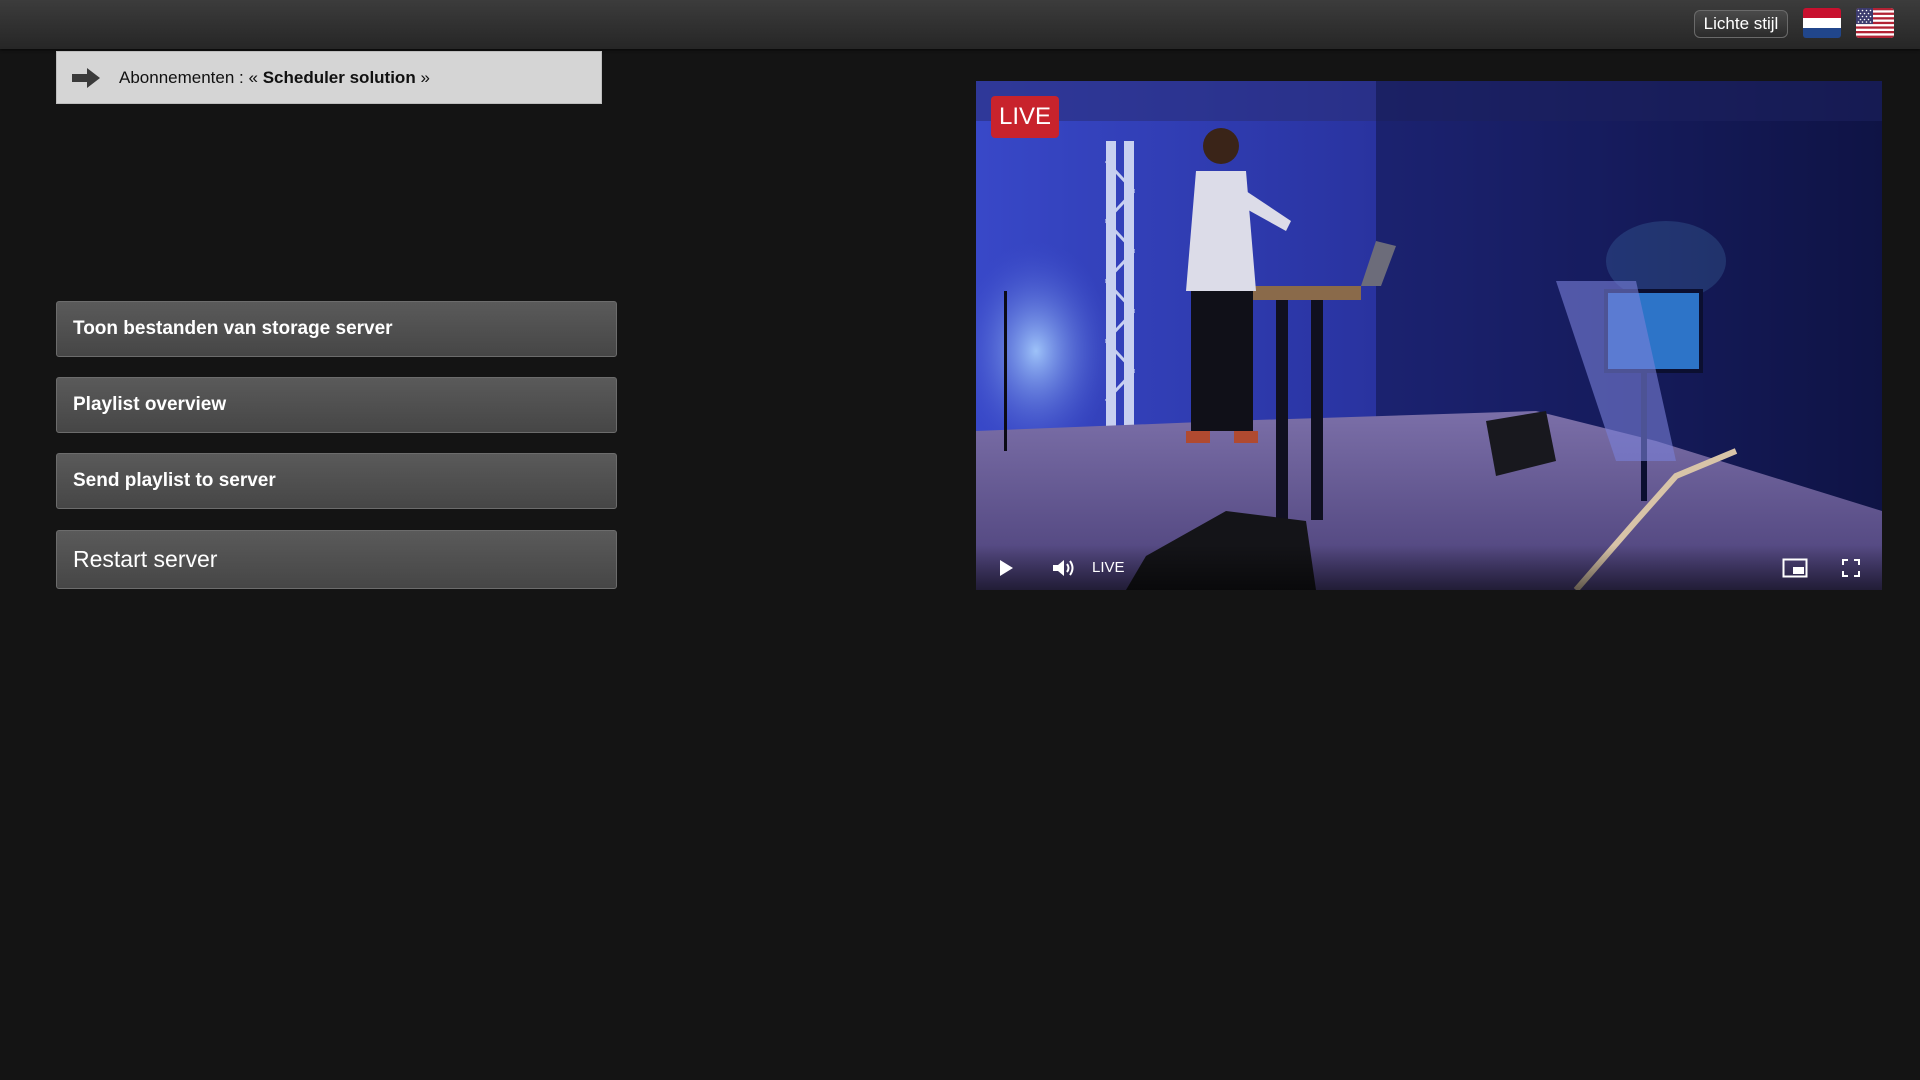 This screenshot has width=1920, height=1080. I want to click on player-controls: LIVE, so click(1429, 567).